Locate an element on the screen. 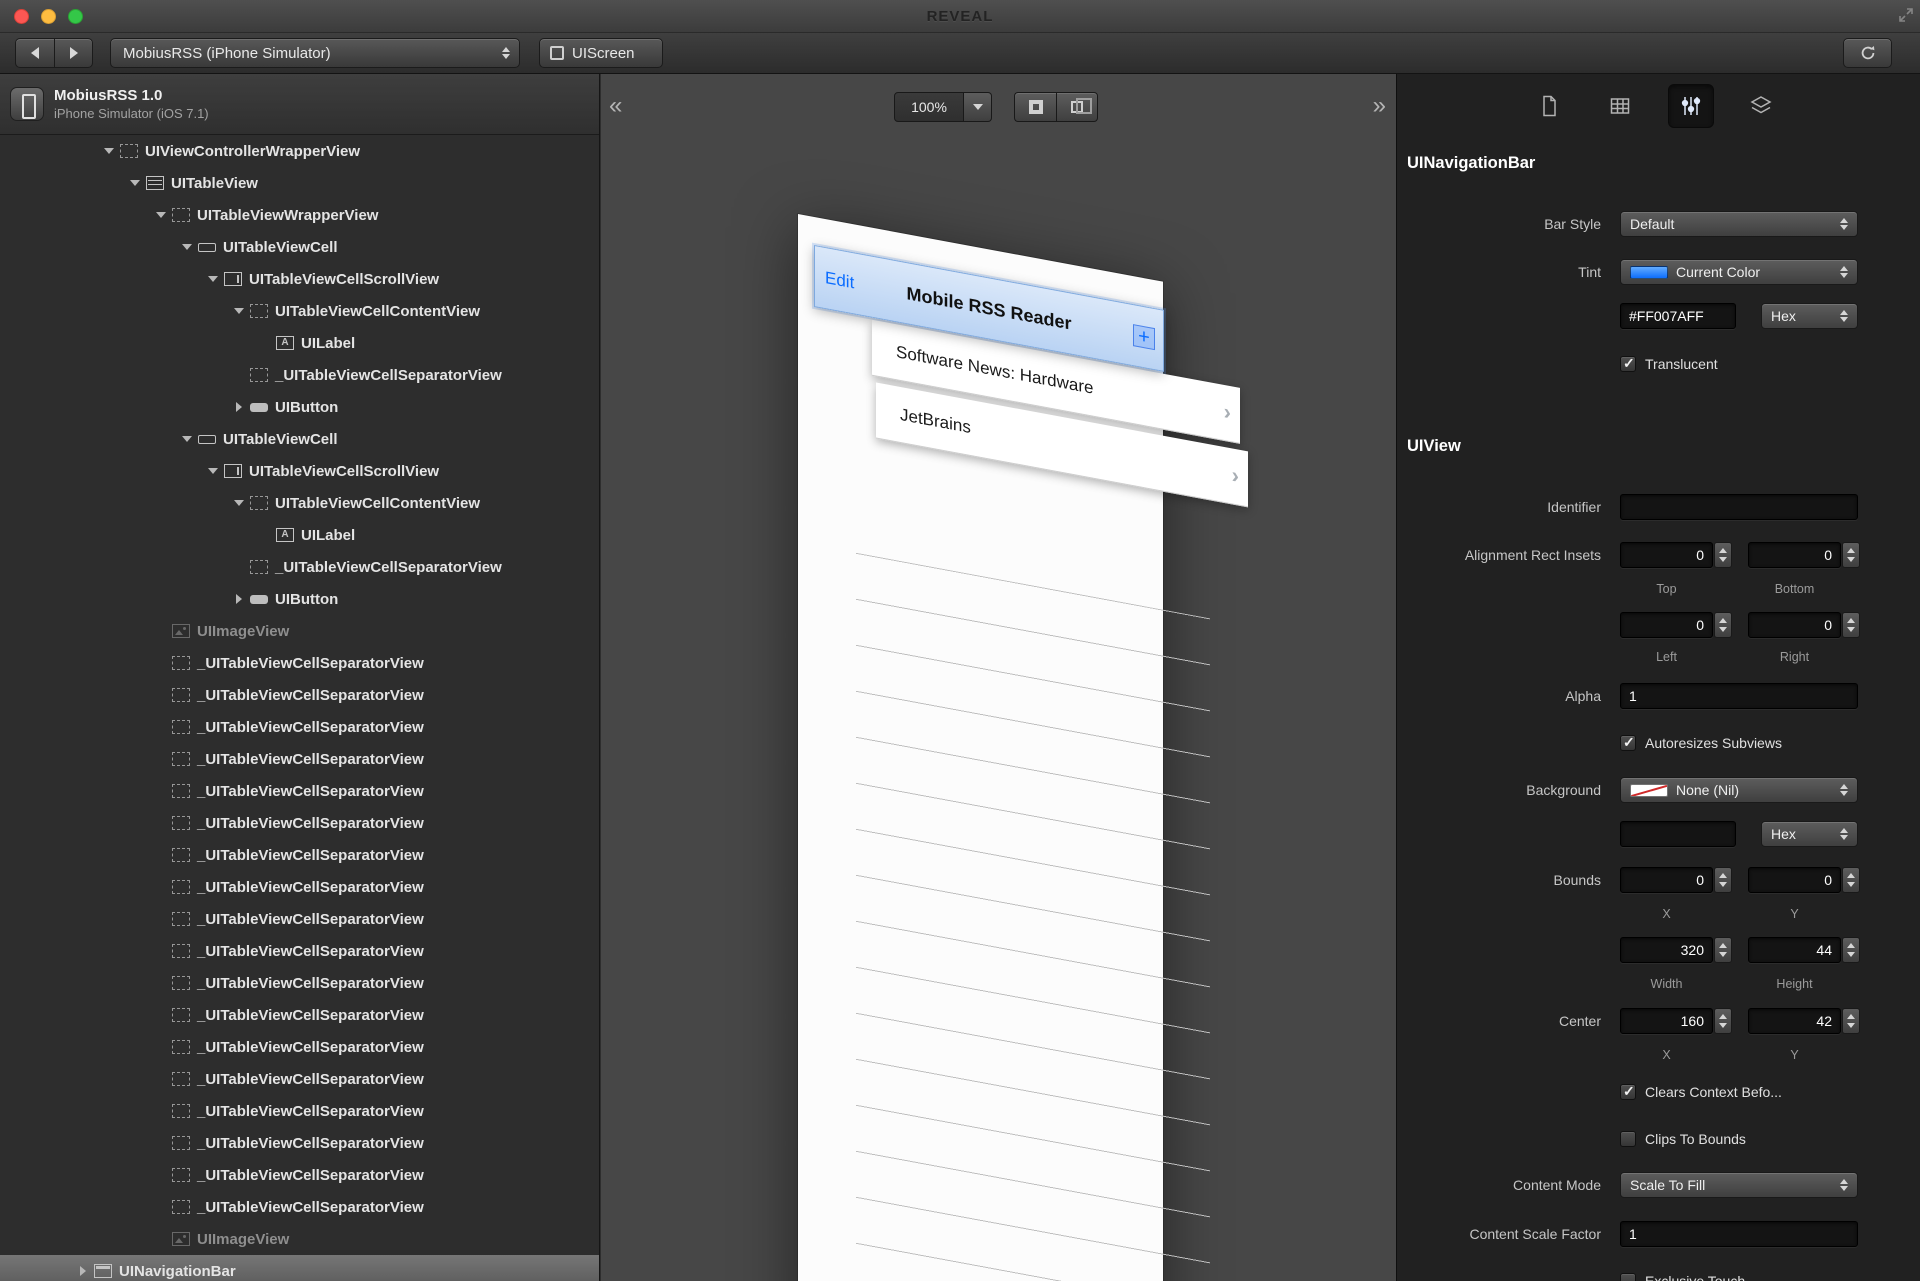 Image resolution: width=1920 pixels, height=1281 pixels. tab-layout-inspector is located at coordinates (1620, 106).